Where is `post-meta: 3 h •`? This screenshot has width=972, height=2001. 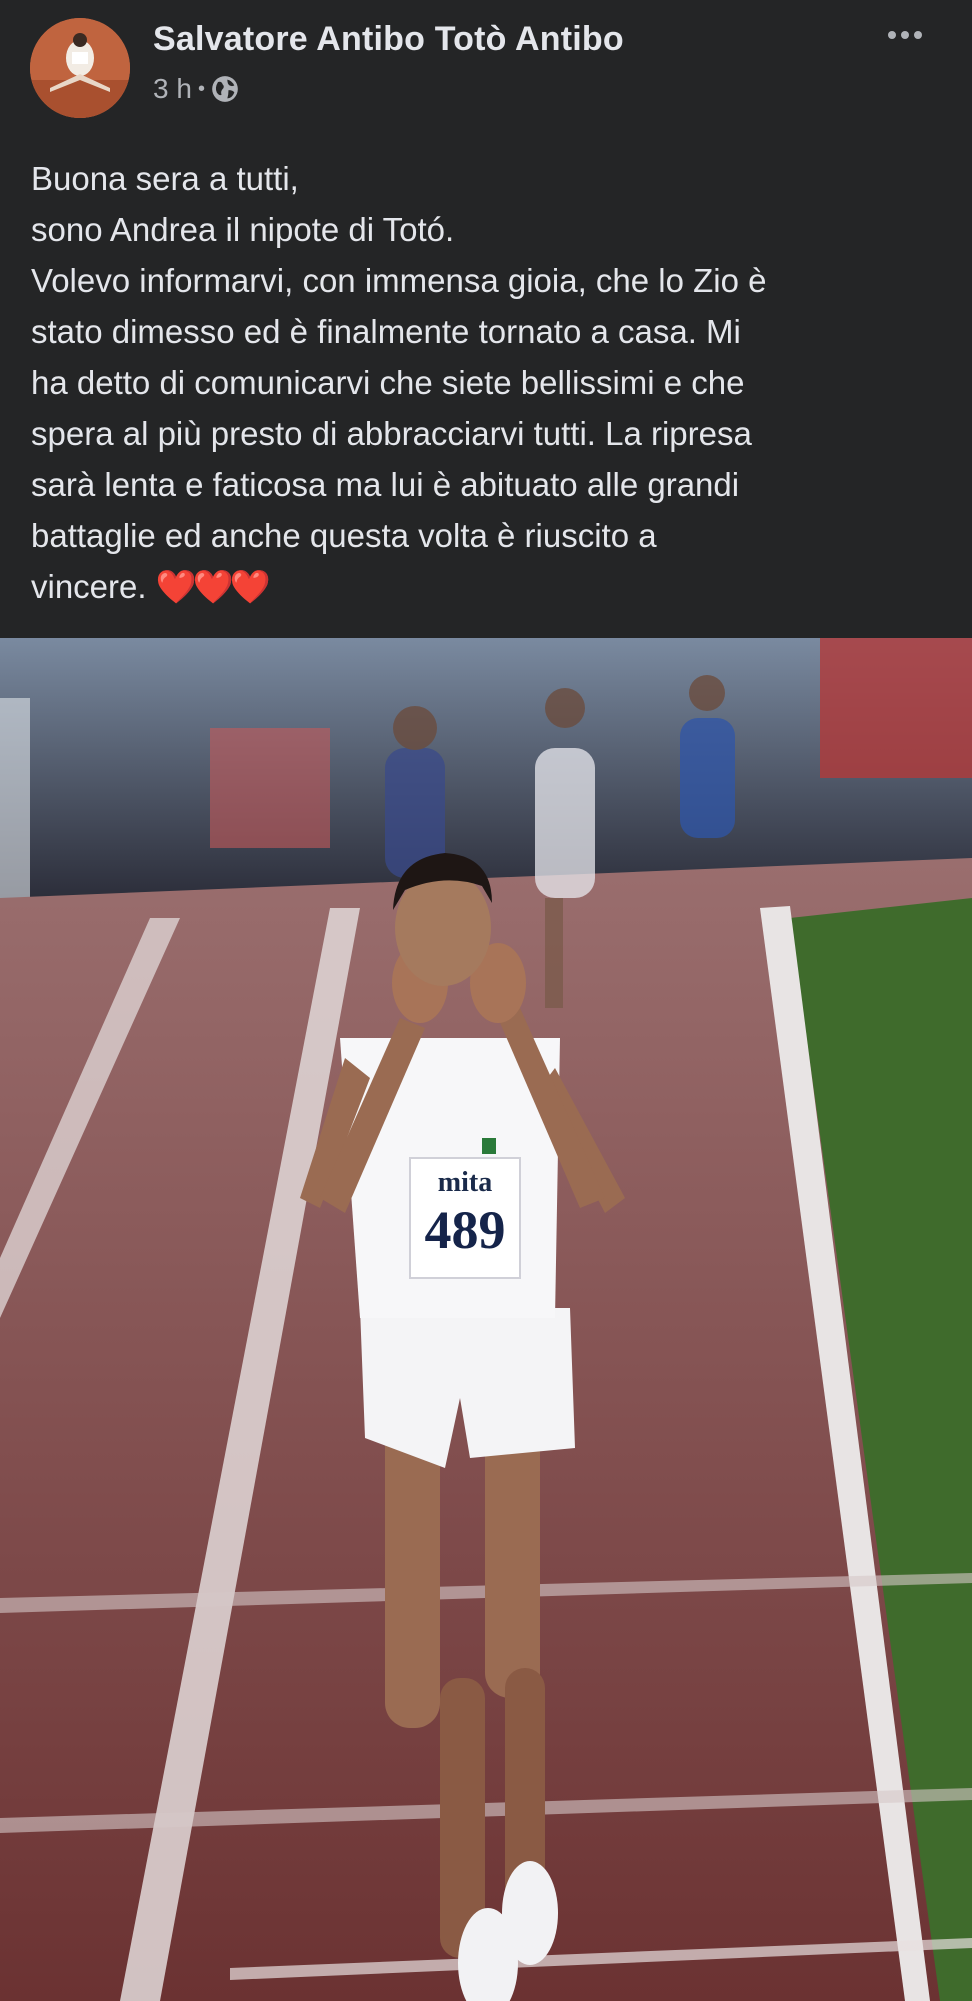
post-meta: 3 h • is located at coordinates (196, 89).